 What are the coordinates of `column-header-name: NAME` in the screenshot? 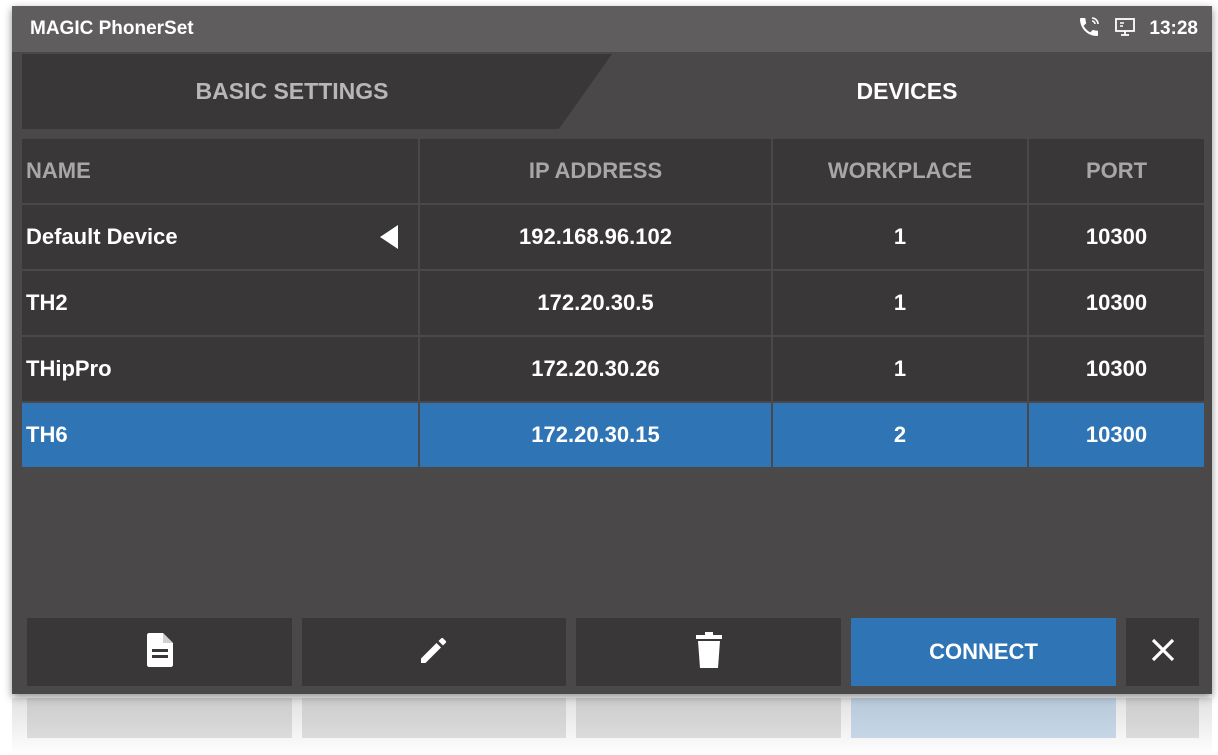 It's located at (220, 171).